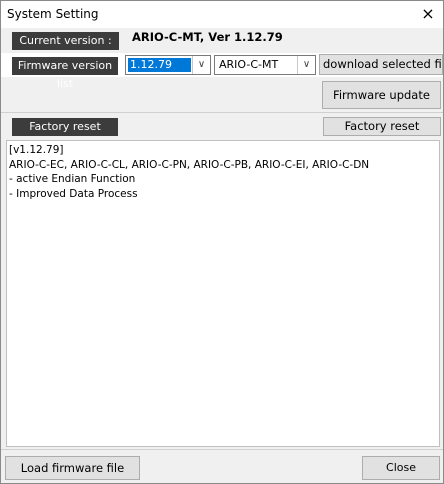 The width and height of the screenshot is (444, 484). I want to click on download-selected-firmware-button: download selected firm, so click(381, 64).